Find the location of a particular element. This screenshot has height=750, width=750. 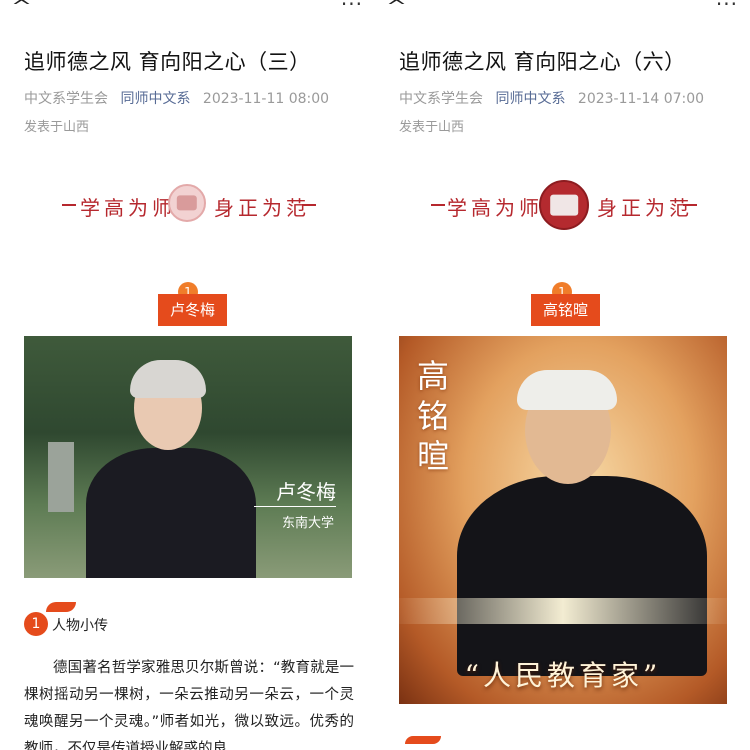

article-meta: 中文系学生会 同师中文系 2023-11-11 08:00 is located at coordinates (176, 98).